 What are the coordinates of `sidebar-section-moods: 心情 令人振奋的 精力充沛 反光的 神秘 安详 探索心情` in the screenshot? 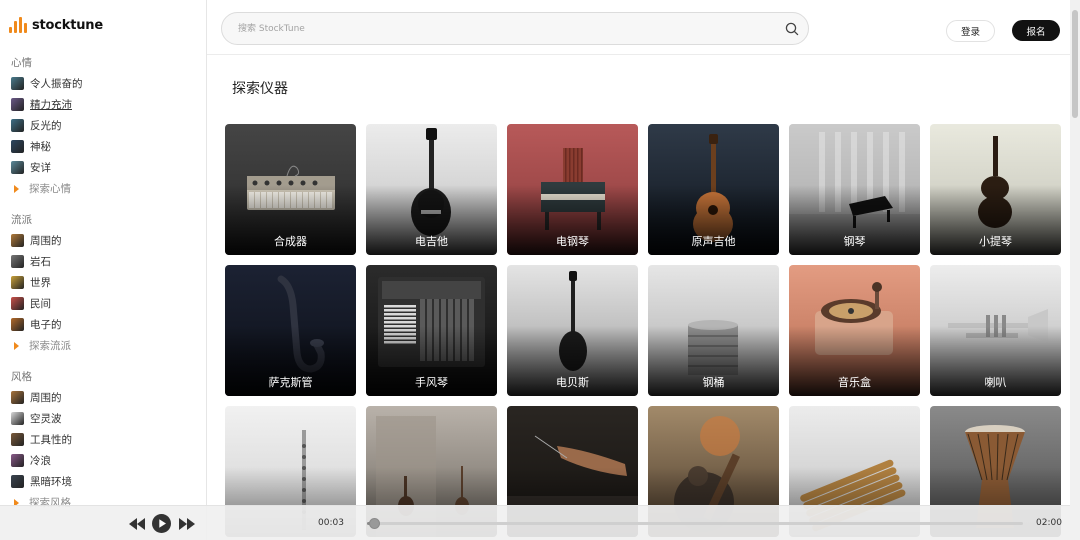 It's located at (106, 126).